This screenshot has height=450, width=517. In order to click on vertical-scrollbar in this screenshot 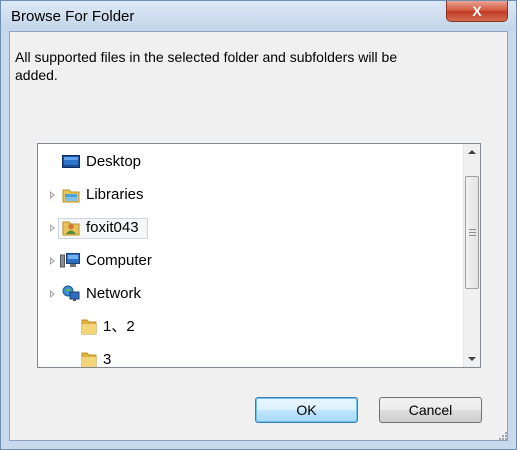, I will do `click(471, 255)`.